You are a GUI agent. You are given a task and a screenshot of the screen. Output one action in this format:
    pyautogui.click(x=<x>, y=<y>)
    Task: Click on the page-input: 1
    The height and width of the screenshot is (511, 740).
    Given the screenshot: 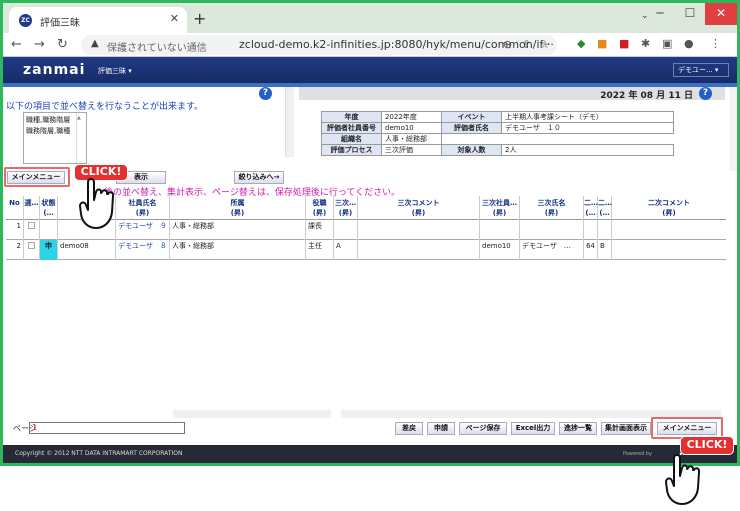 What is the action you would take?
    pyautogui.click(x=107, y=428)
    